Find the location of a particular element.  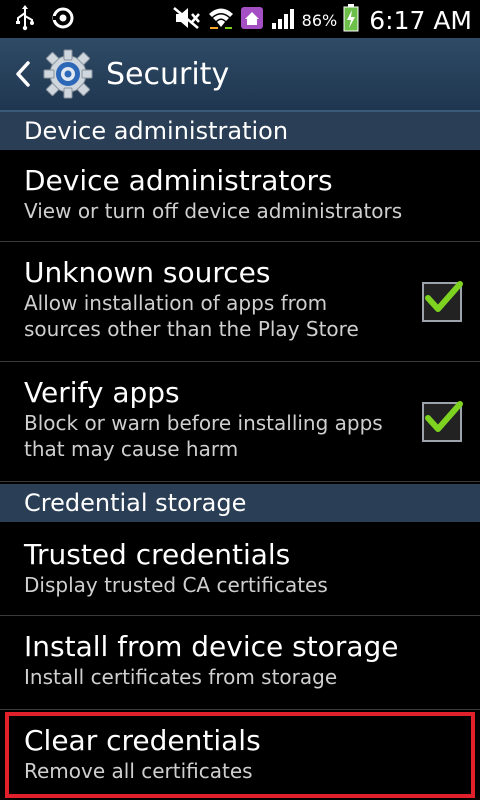

item-summary-line2: that may cause harm is located at coordinates (131, 449).